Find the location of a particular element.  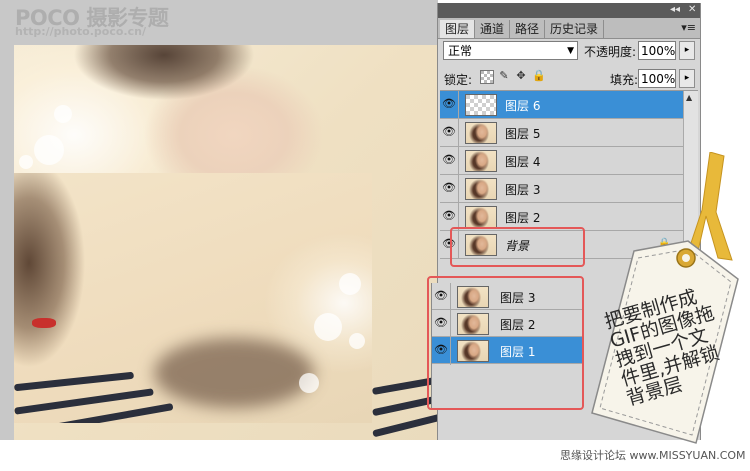

lock-brush-icon: ✎ is located at coordinates (504, 76).